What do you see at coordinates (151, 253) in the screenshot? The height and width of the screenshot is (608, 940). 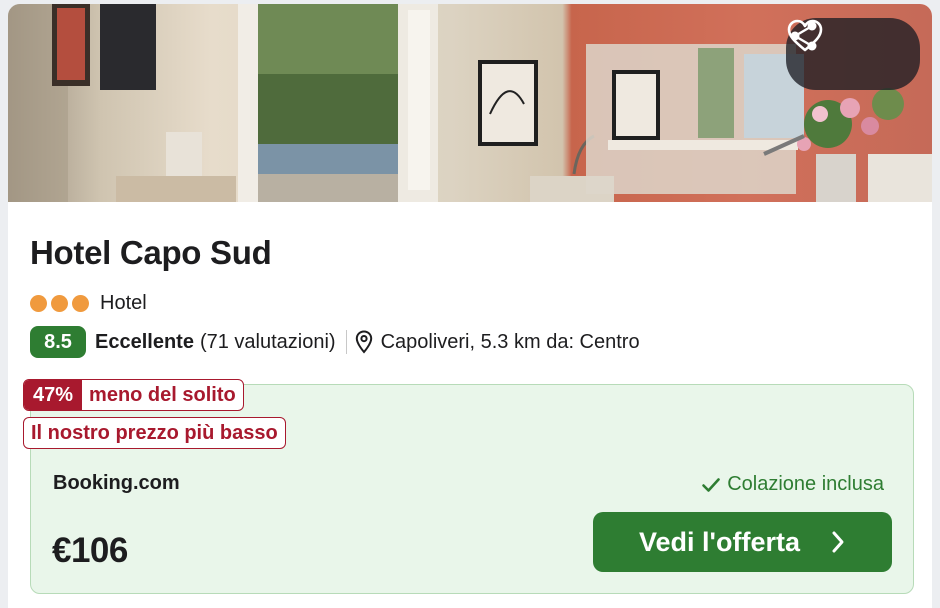 I see `hotel-name: Hotel Capo Sud` at bounding box center [151, 253].